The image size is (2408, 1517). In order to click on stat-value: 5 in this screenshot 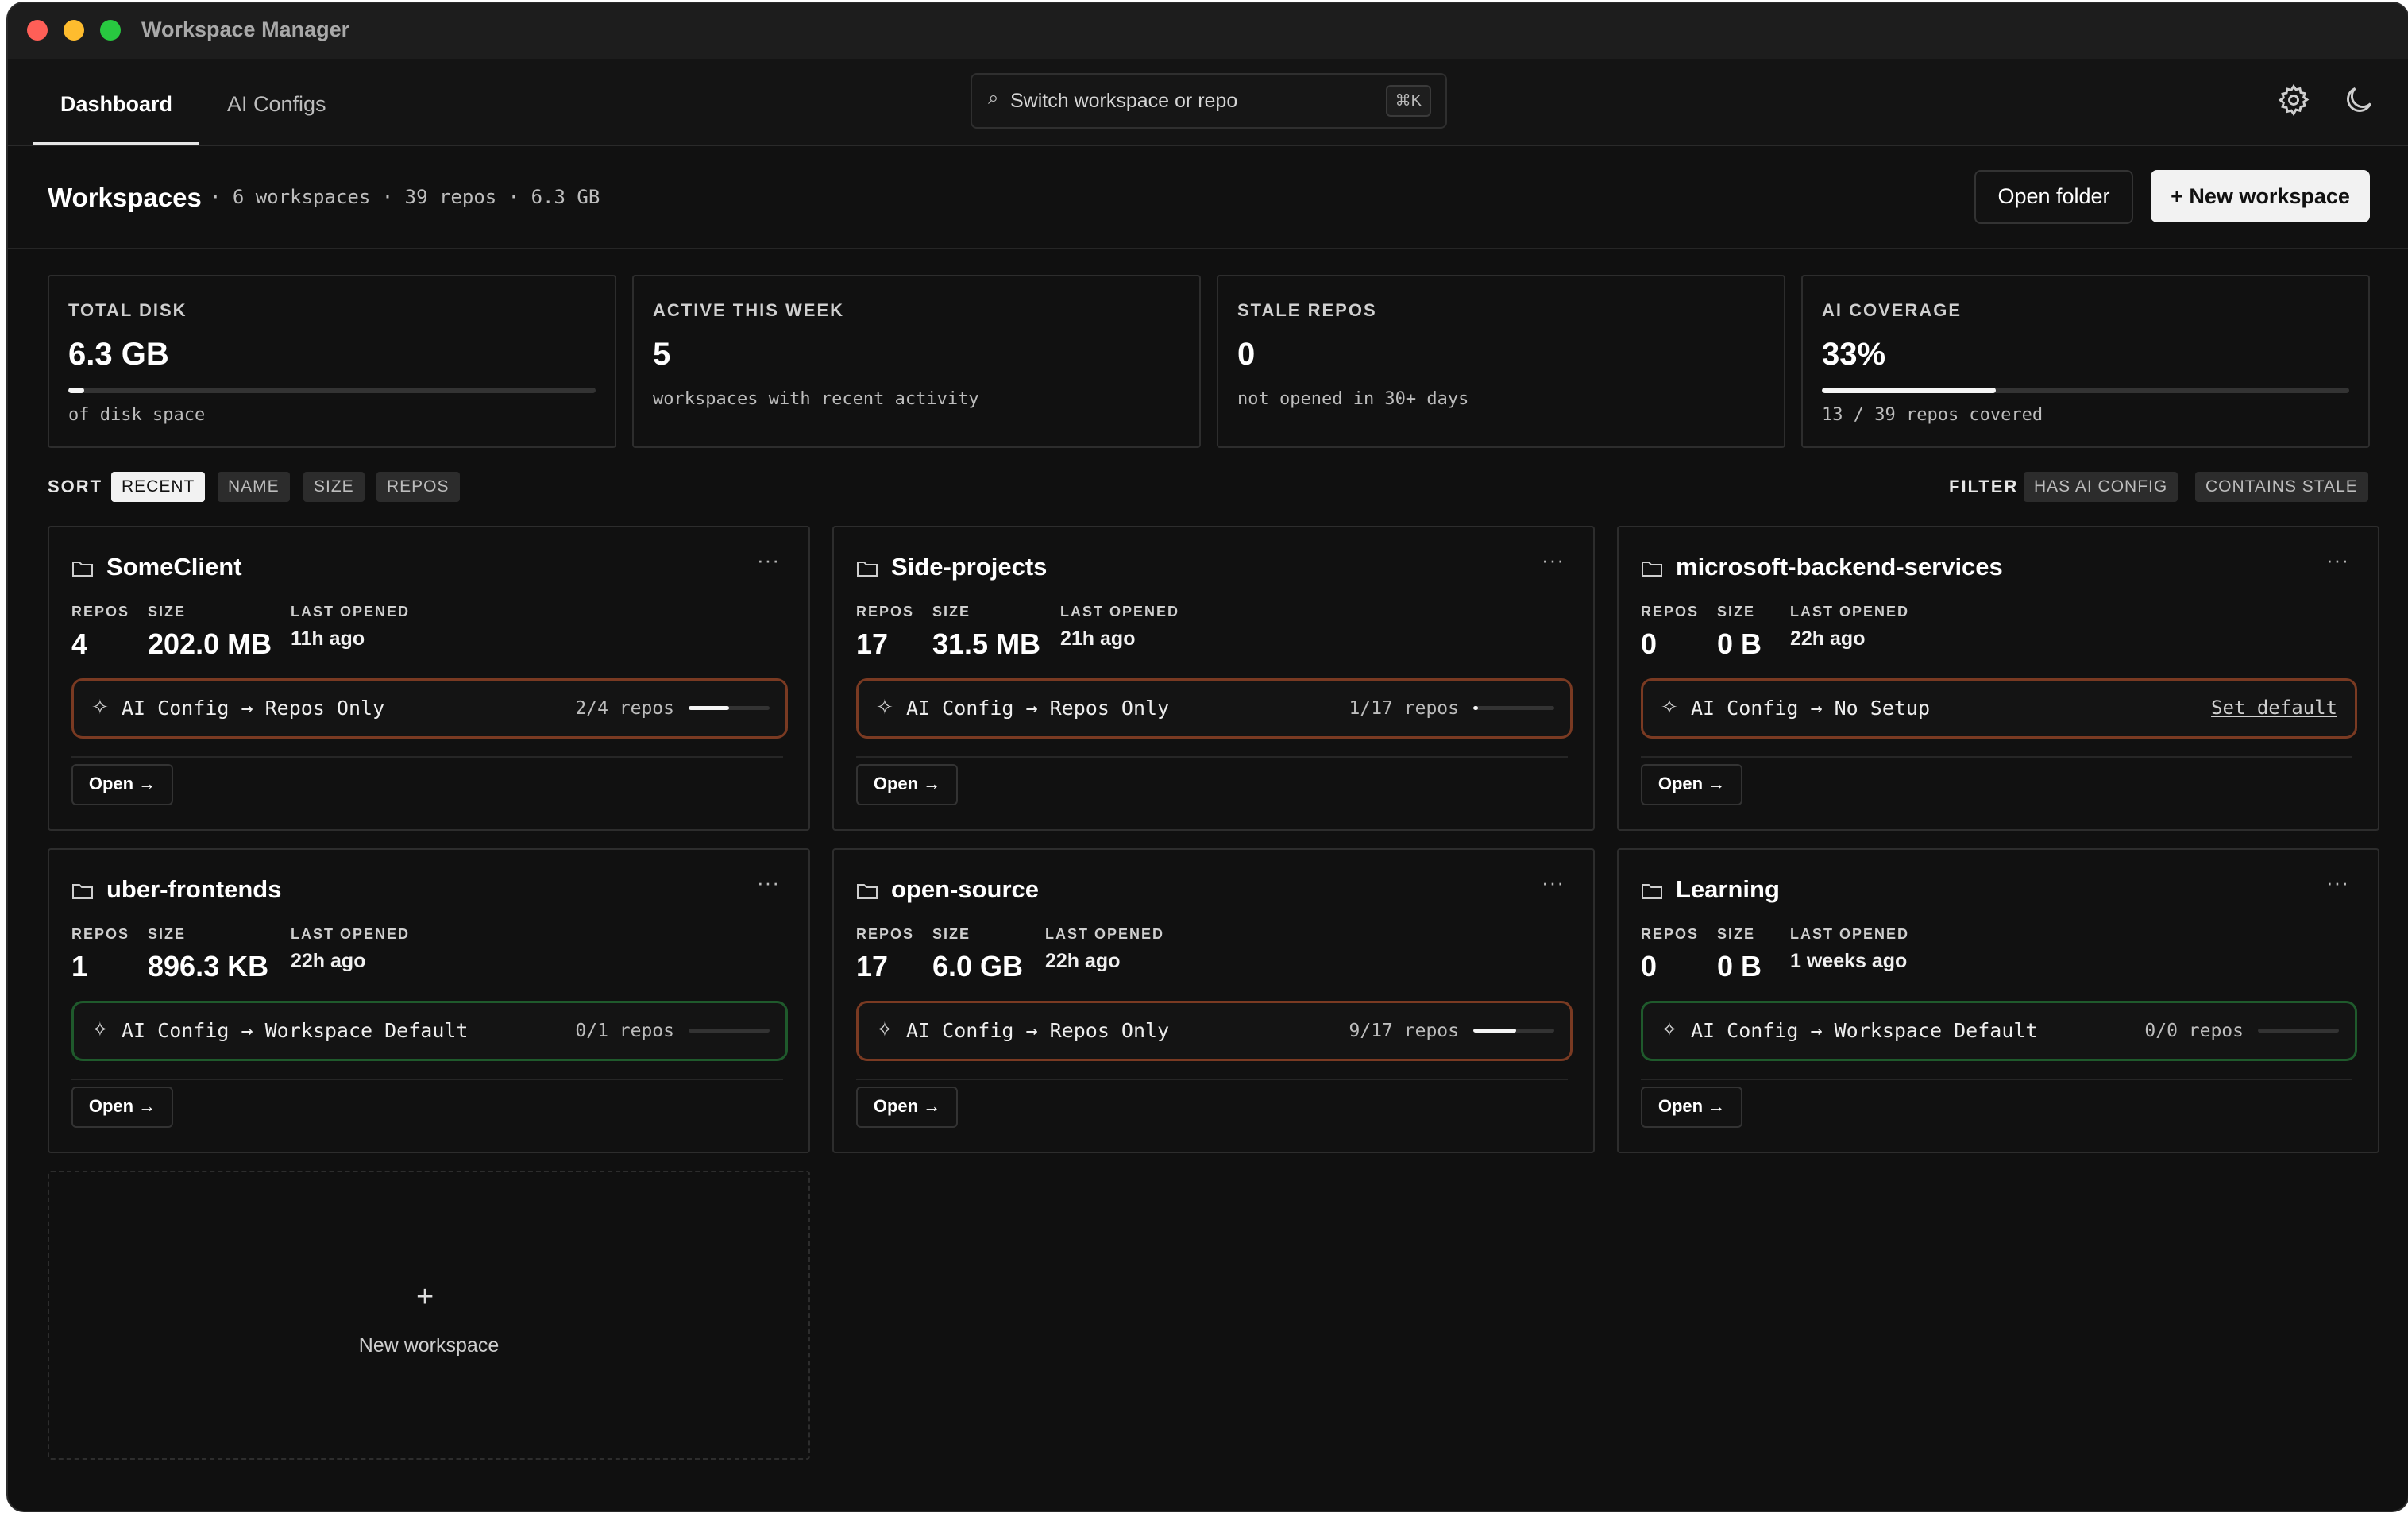, I will do `click(662, 354)`.